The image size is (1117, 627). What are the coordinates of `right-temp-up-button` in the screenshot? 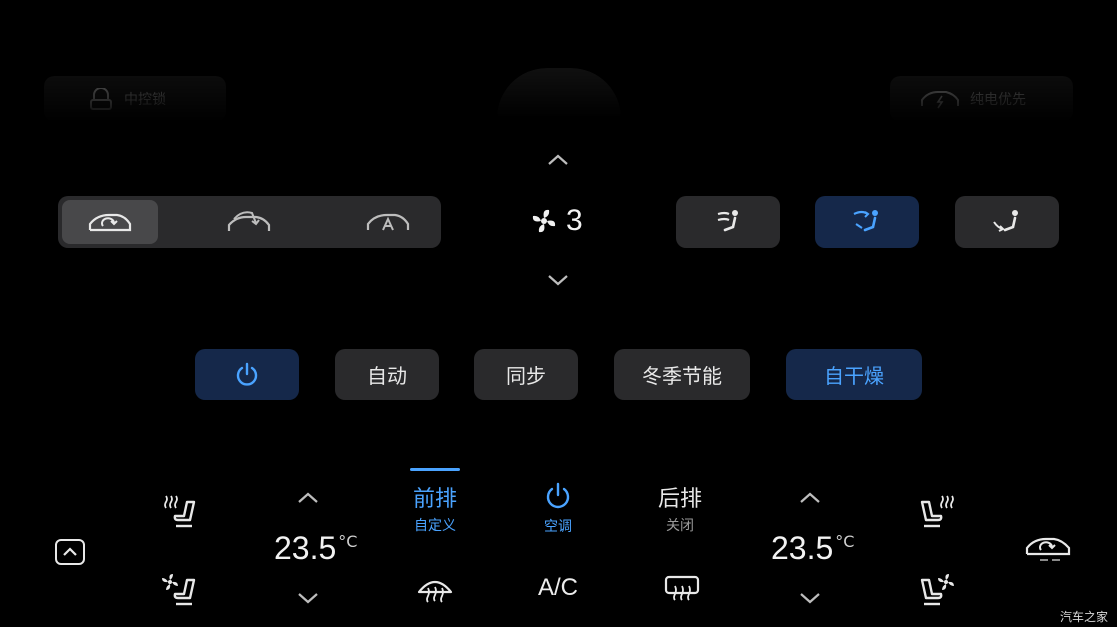 It's located at (810, 498).